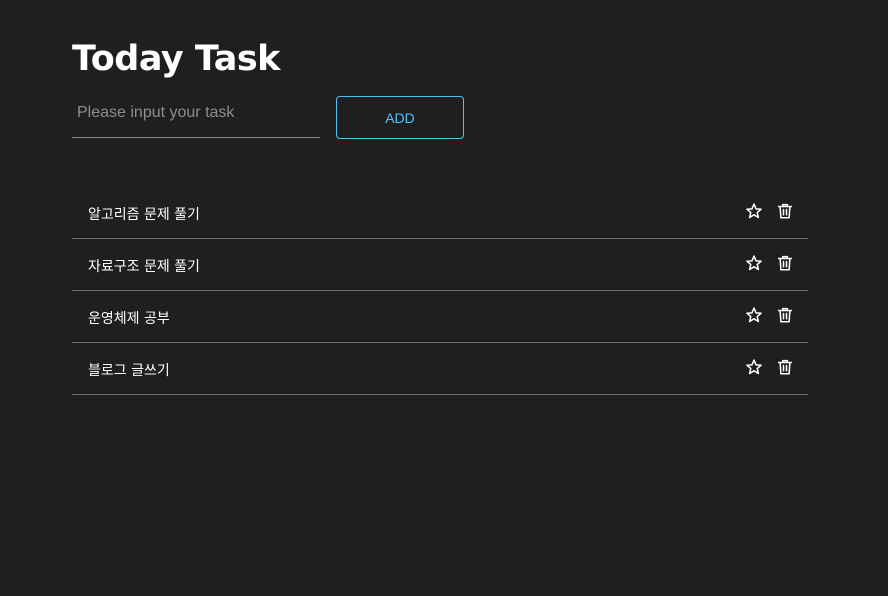  Describe the element at coordinates (196, 116) in the screenshot. I see `task-input` at that location.